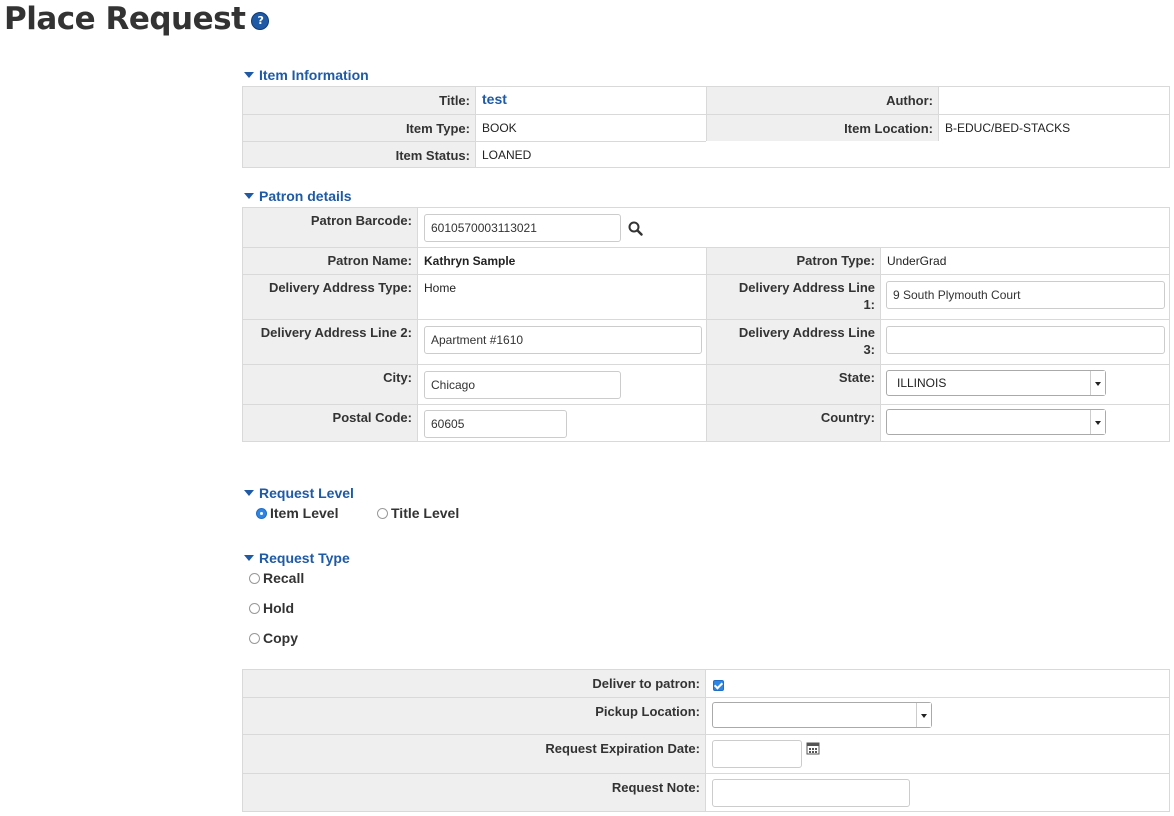  I want to click on pickup-location-select, so click(822, 715).